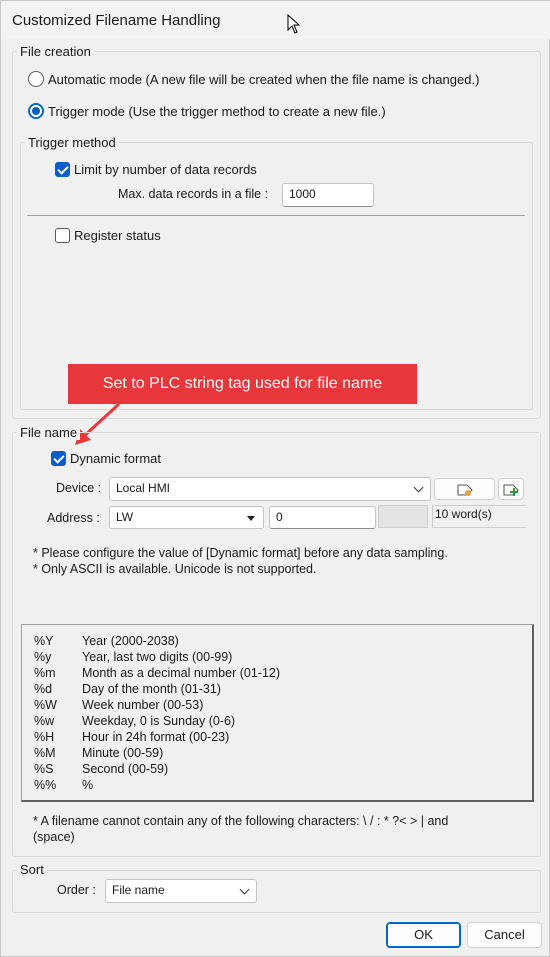 Image resolution: width=550 pixels, height=957 pixels. What do you see at coordinates (58, 458) in the screenshot?
I see `dynamic-format-checkbox` at bounding box center [58, 458].